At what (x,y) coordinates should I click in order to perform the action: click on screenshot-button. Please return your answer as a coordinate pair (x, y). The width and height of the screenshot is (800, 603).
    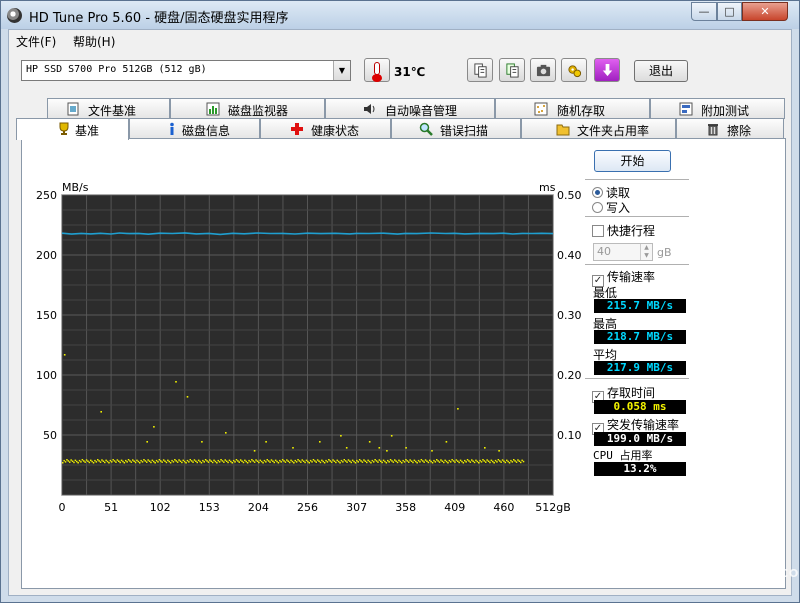
    Looking at the image, I should click on (543, 70).